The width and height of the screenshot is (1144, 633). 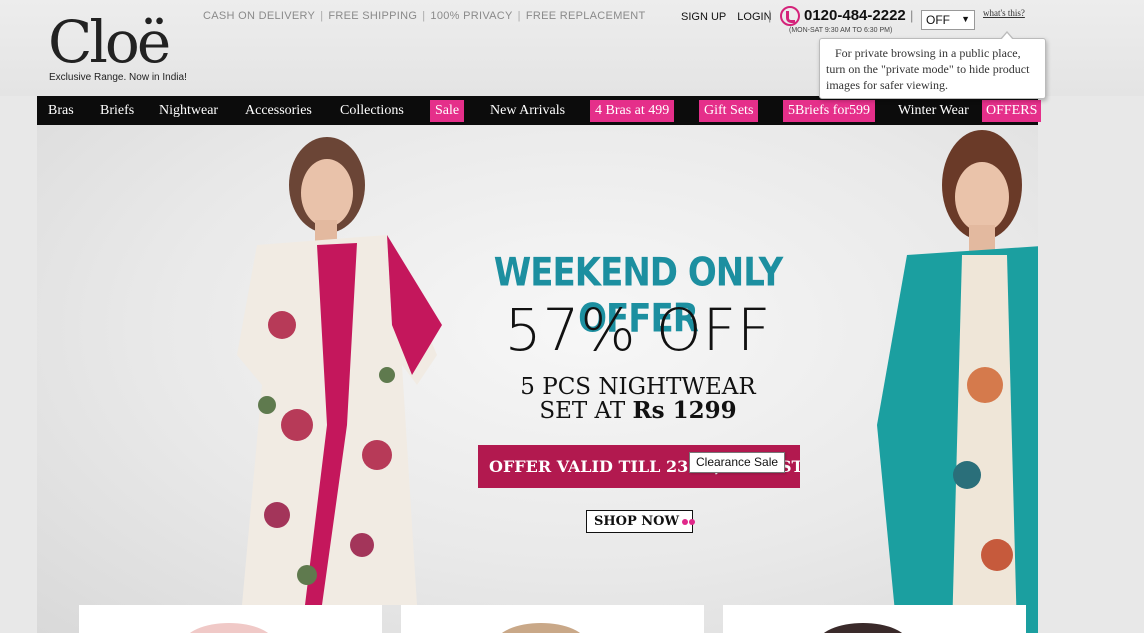 What do you see at coordinates (829, 111) in the screenshot?
I see `nav-item-5-briefs: 5Briefs for599` at bounding box center [829, 111].